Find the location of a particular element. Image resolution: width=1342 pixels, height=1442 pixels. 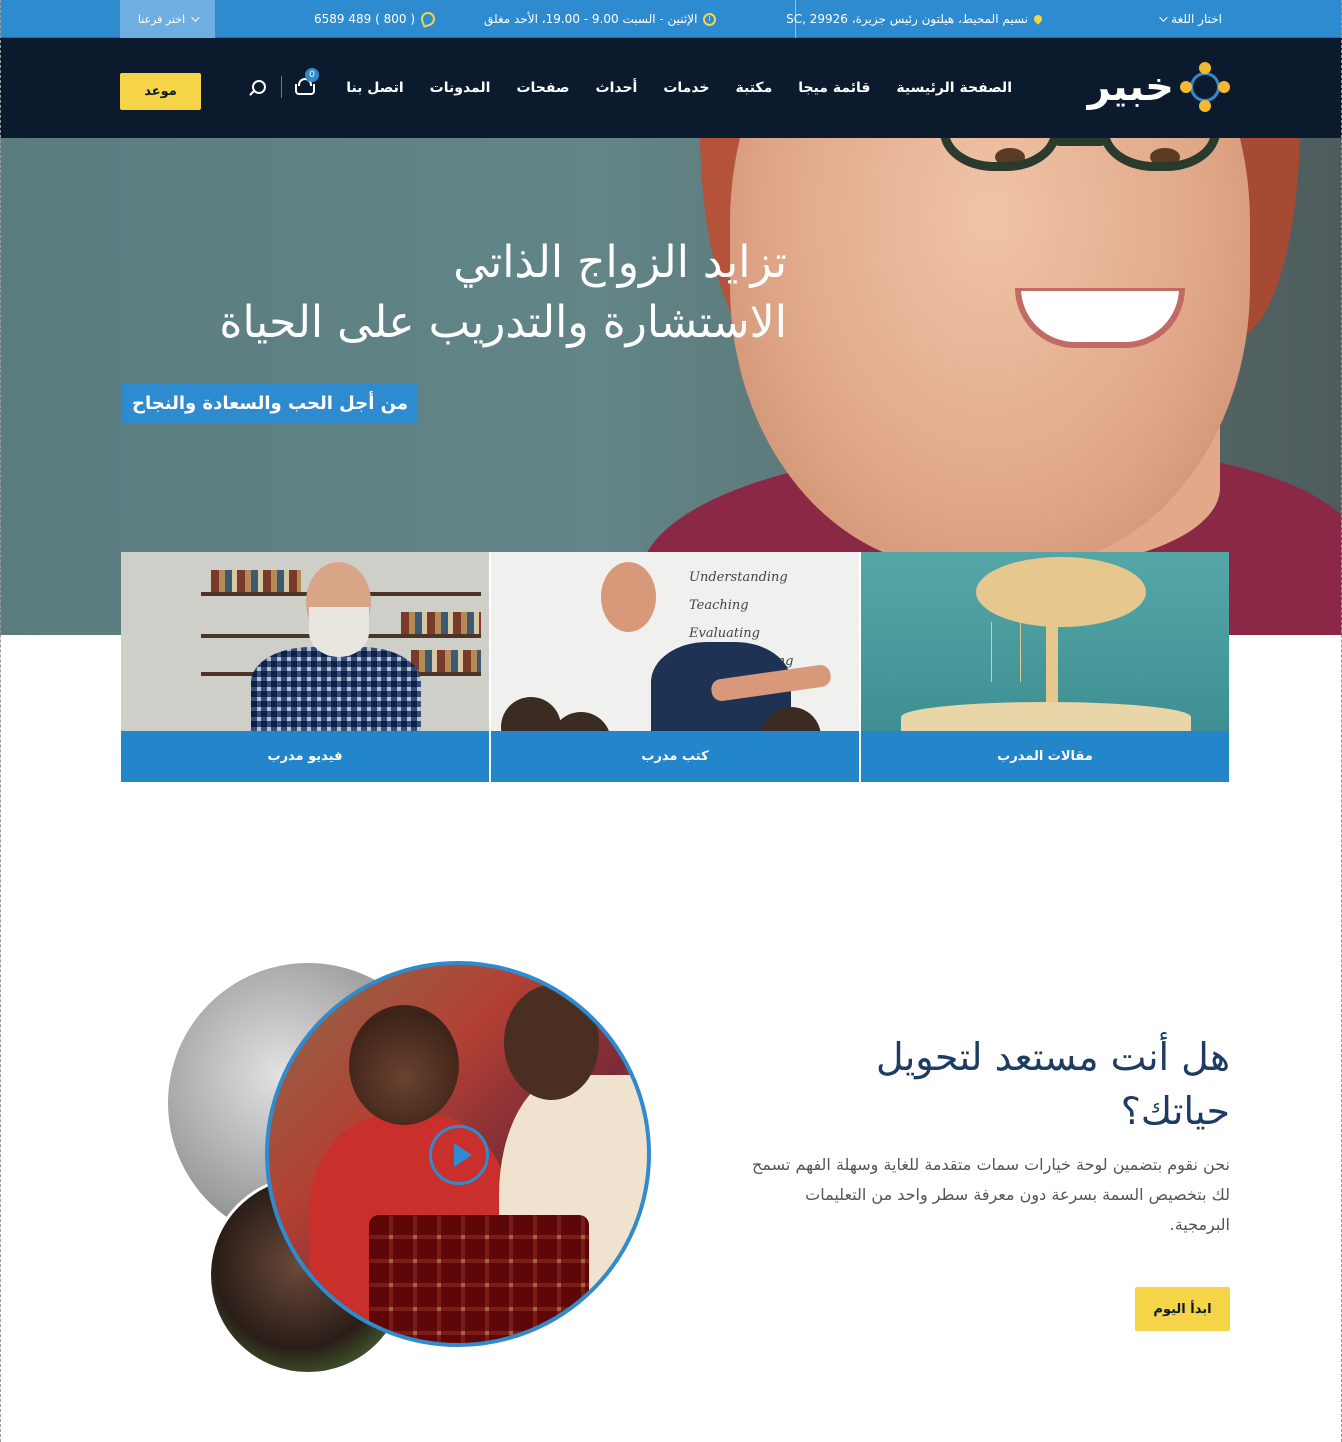

card-label: كتب مدرب is located at coordinates (675, 756).